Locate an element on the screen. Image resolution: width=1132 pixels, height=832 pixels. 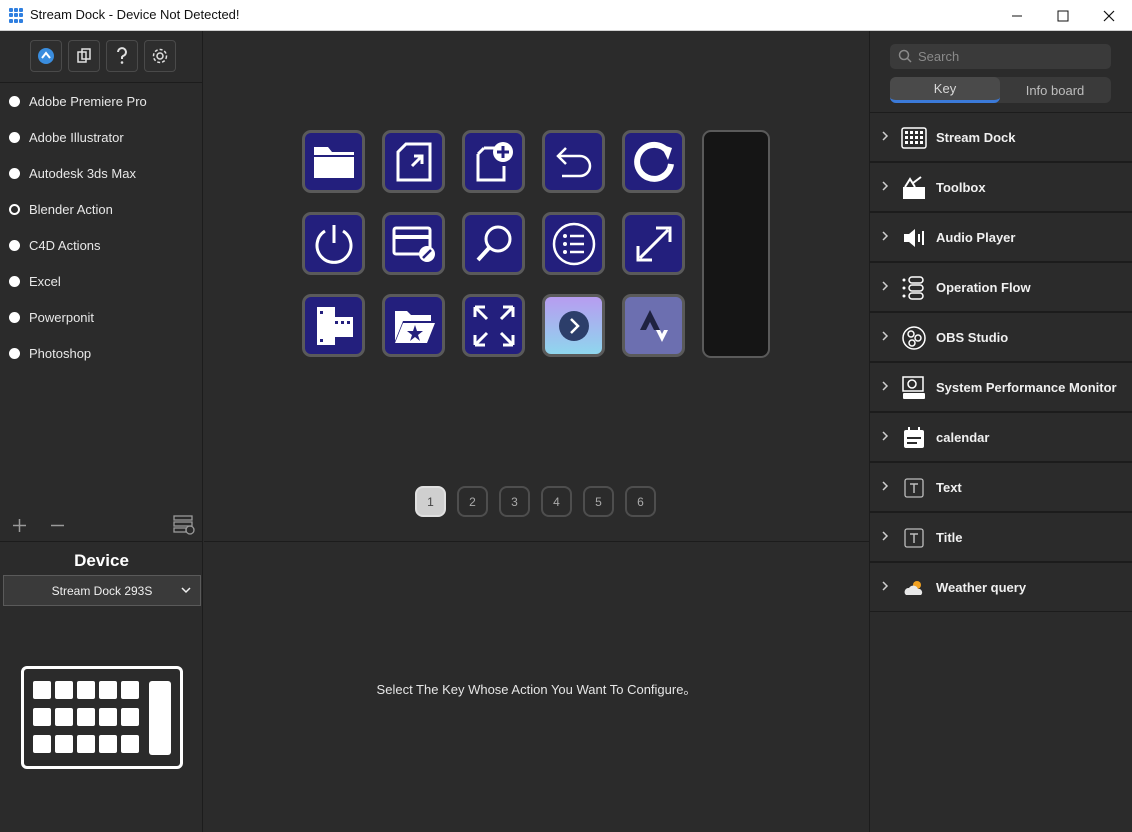
category-label: Toolbox is located at coordinates (961, 187).